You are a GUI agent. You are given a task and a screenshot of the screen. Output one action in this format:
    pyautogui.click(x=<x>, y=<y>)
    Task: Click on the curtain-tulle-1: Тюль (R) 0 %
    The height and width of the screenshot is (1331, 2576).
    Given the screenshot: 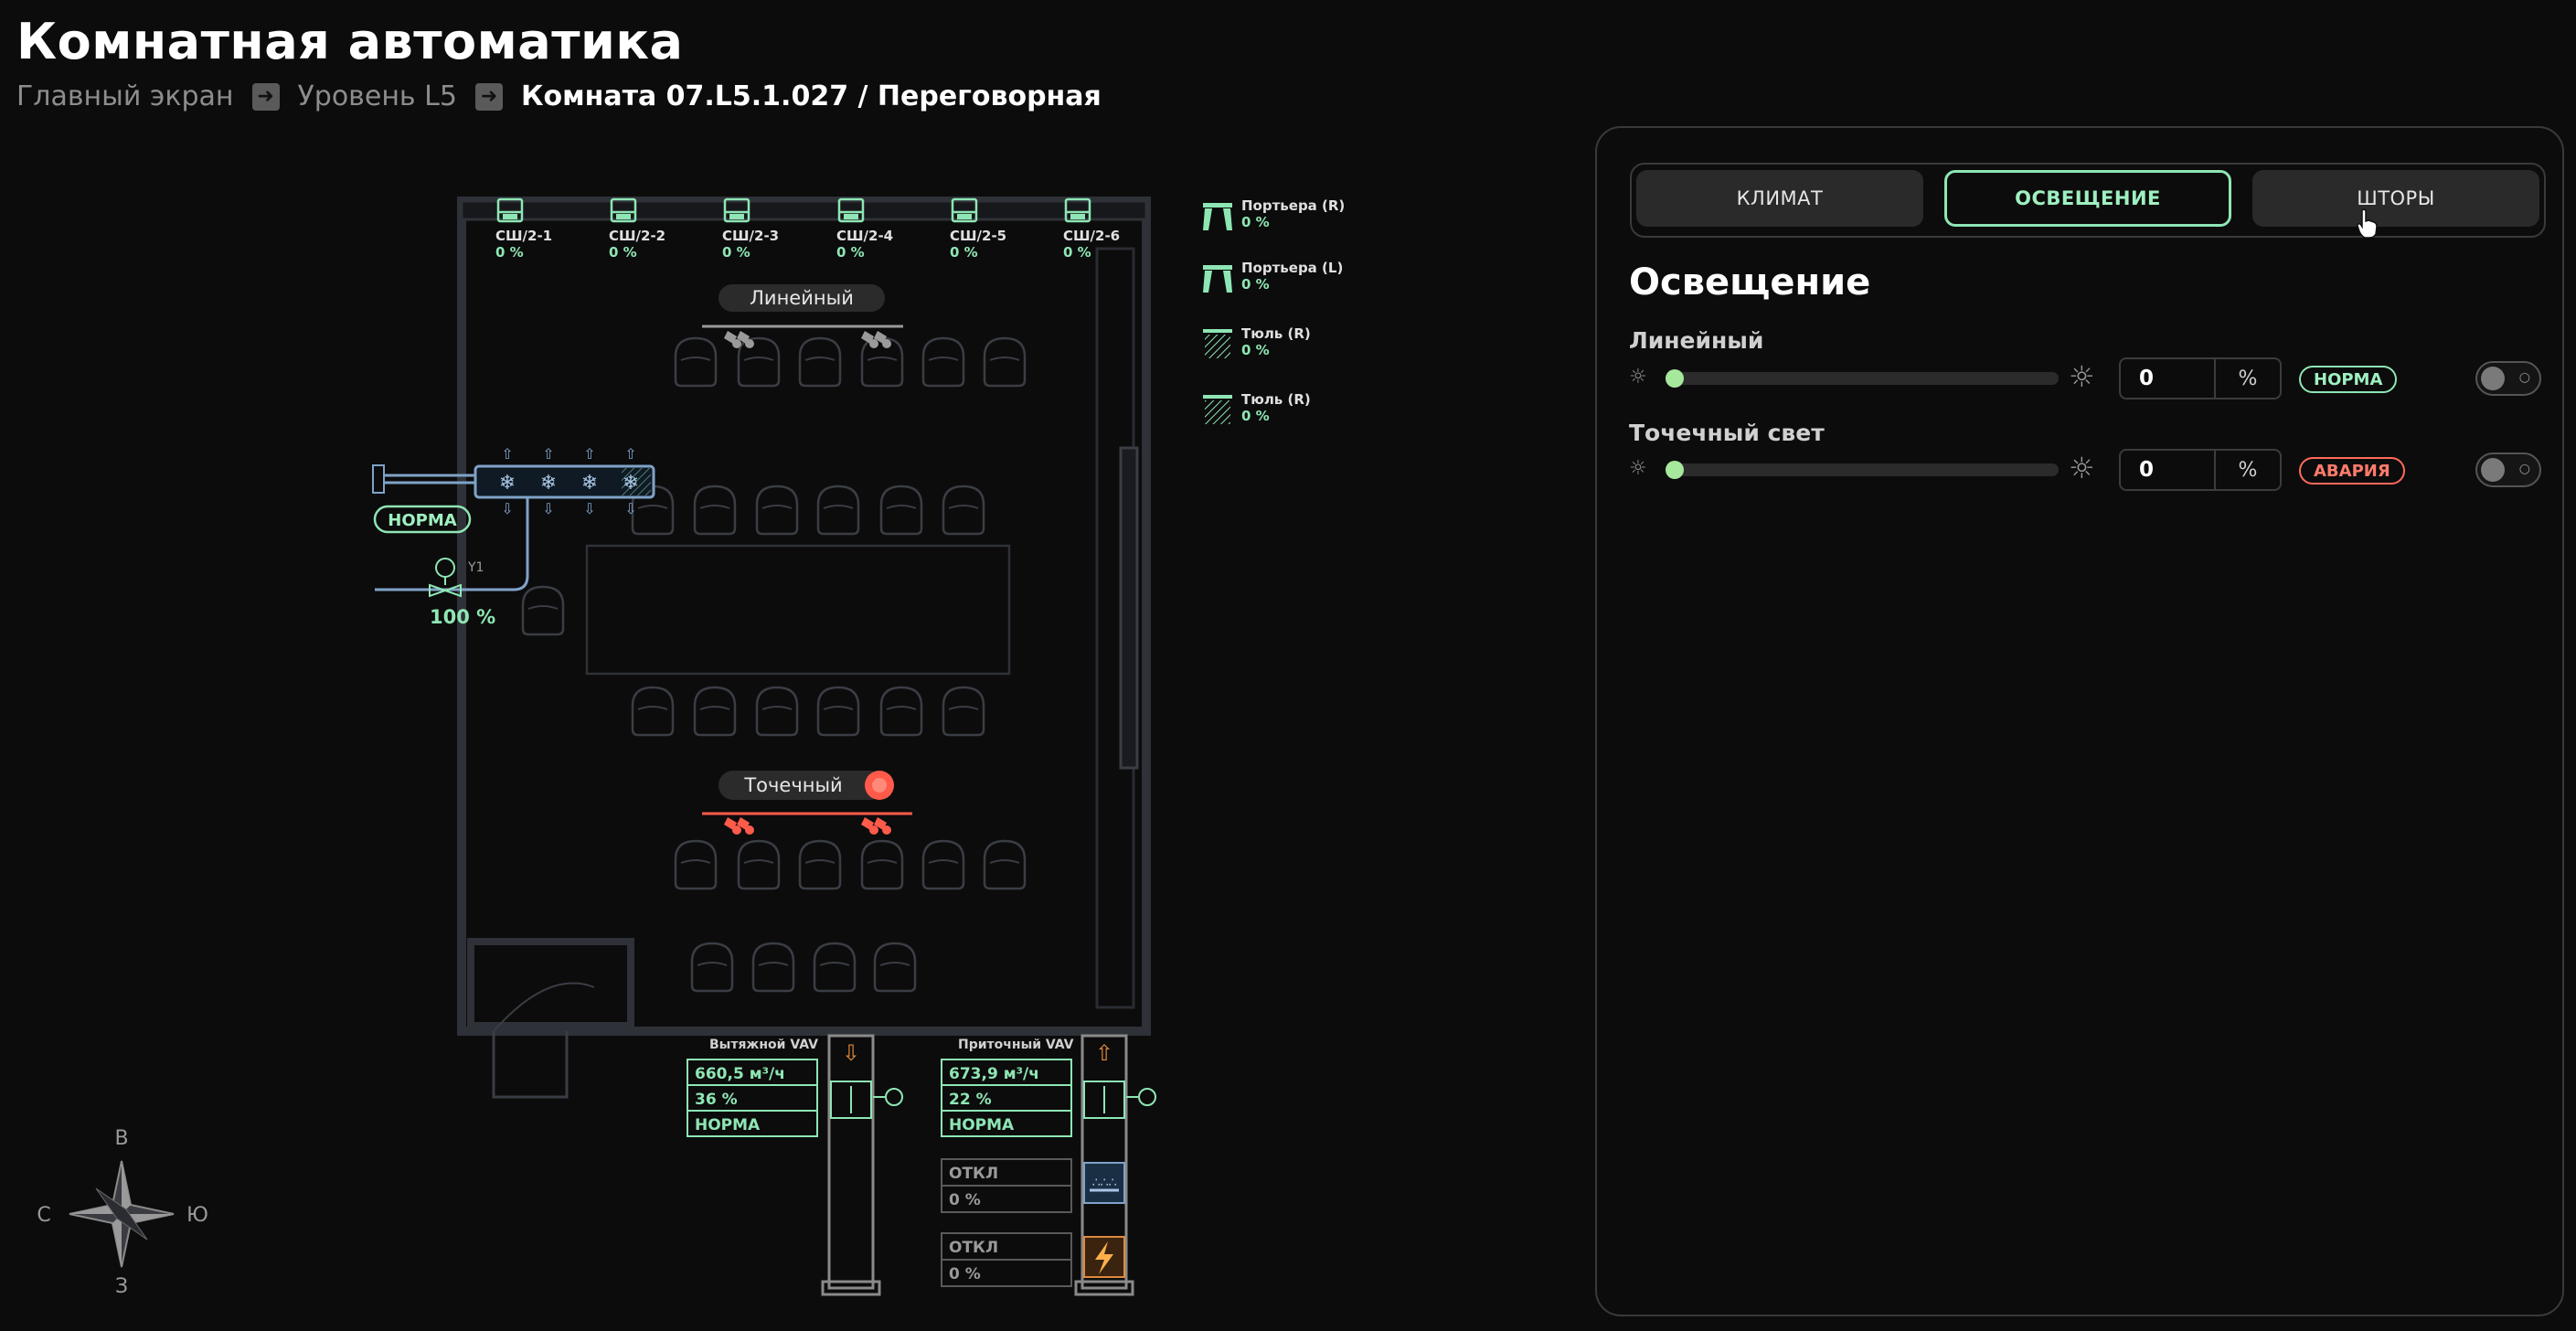 What is the action you would take?
    pyautogui.click(x=1257, y=341)
    